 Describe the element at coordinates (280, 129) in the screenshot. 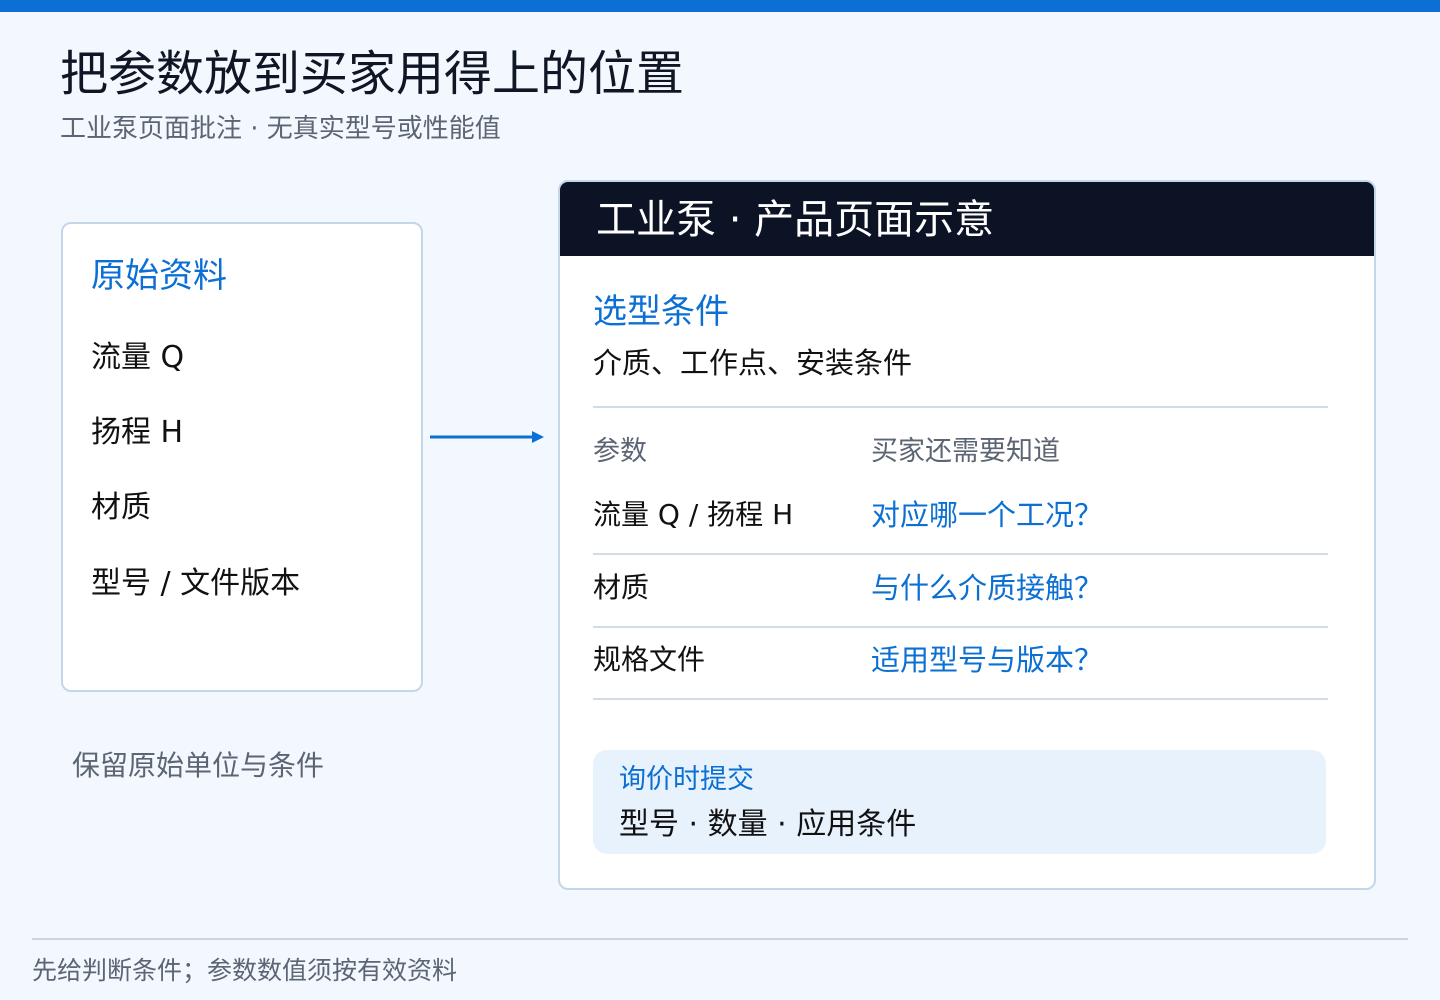

I see `page-subtitle: 工业泵页面批注 · 无真实型号或性能值` at that location.